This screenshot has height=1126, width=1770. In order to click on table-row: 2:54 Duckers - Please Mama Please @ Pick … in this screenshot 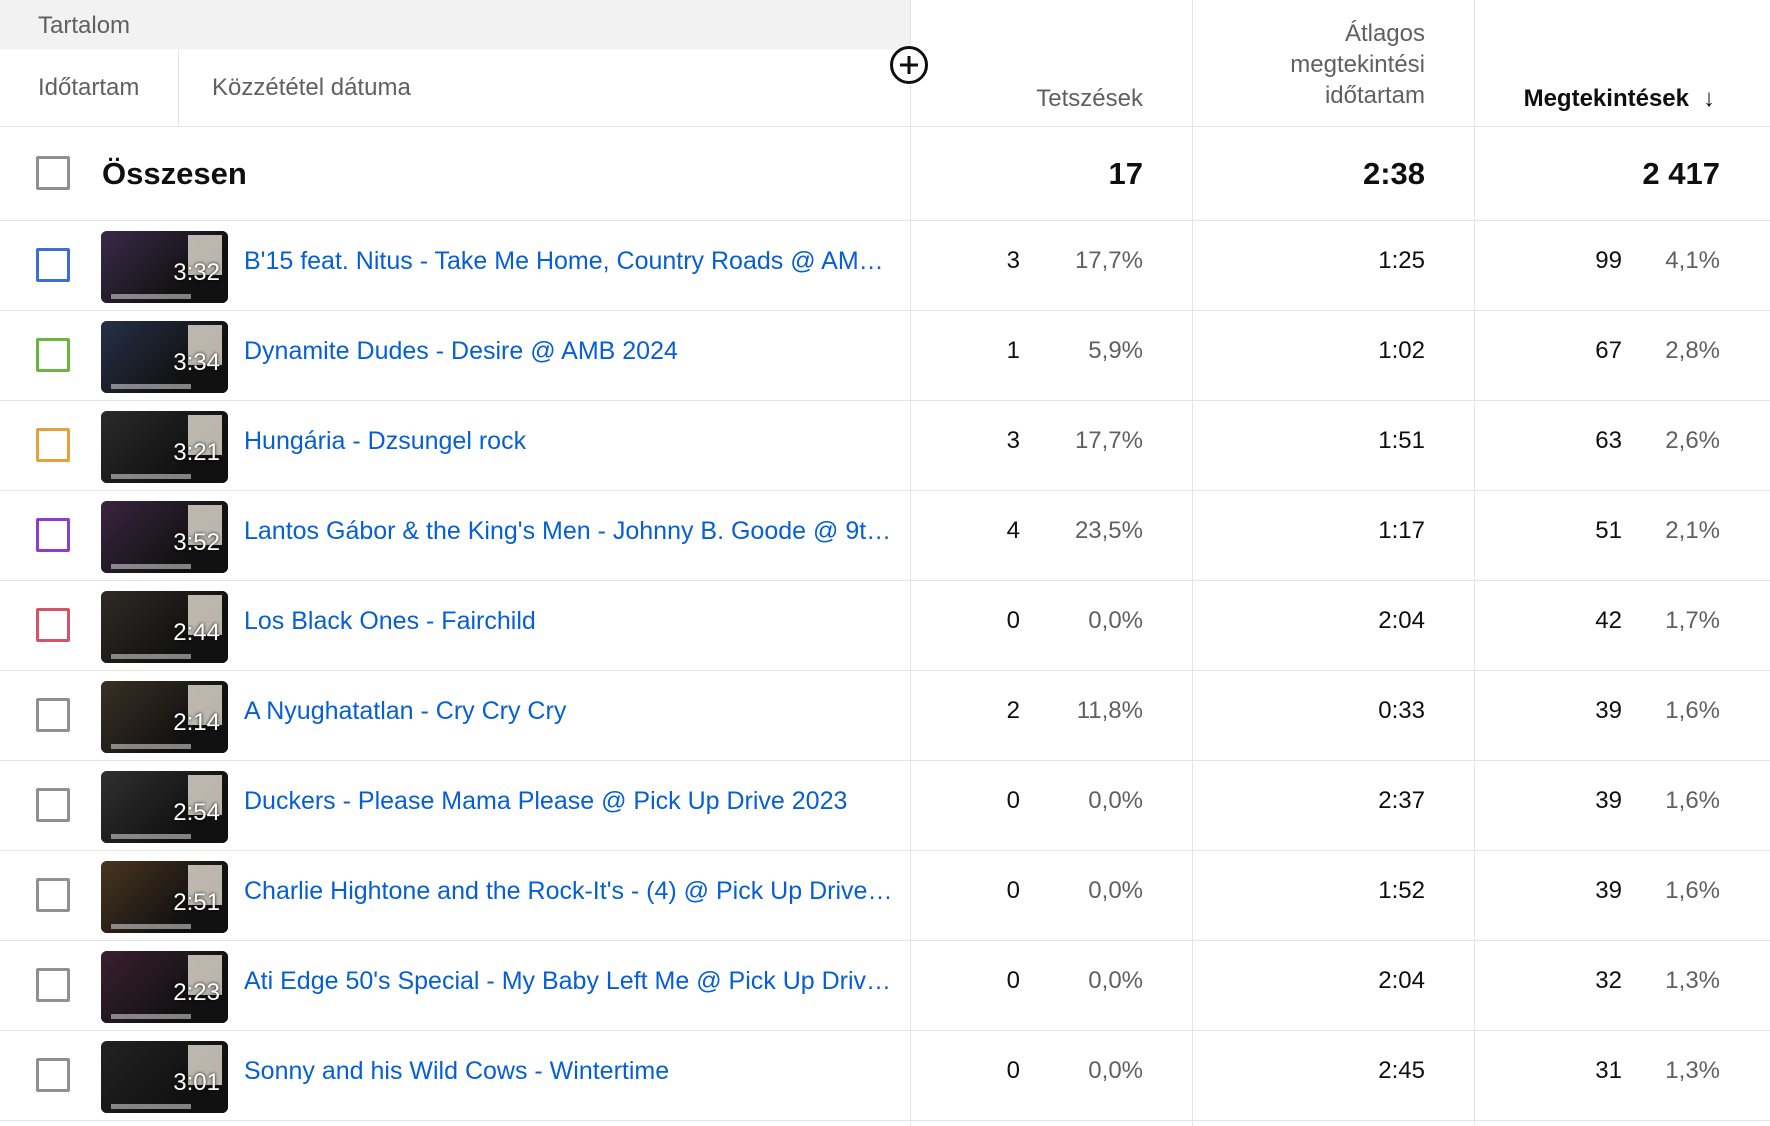, I will do `click(885, 806)`.